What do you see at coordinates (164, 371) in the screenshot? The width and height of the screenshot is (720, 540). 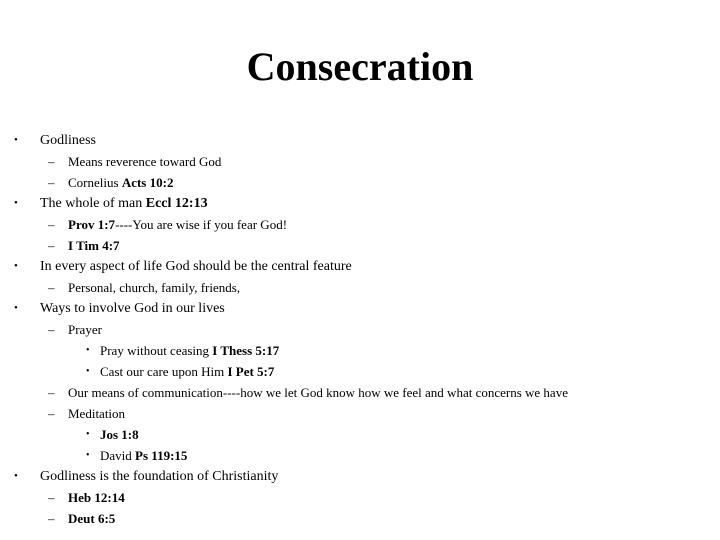 I see `bullet-text-segment: Cast our care upon Him` at bounding box center [164, 371].